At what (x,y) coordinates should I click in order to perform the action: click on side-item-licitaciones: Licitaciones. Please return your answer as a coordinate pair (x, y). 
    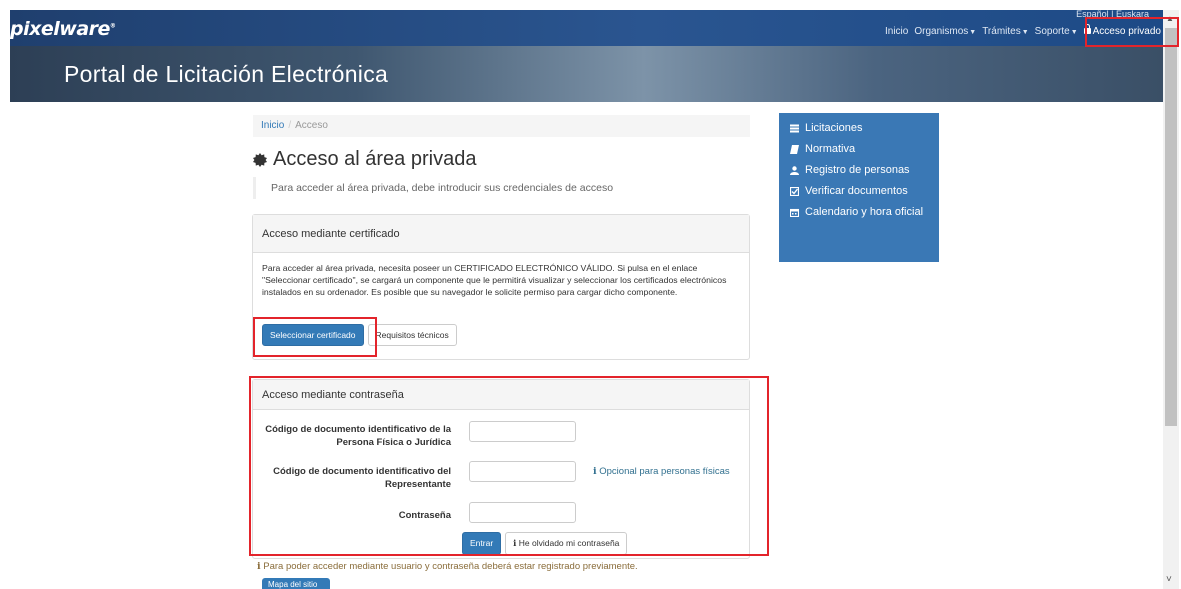
    Looking at the image, I should click on (864, 128).